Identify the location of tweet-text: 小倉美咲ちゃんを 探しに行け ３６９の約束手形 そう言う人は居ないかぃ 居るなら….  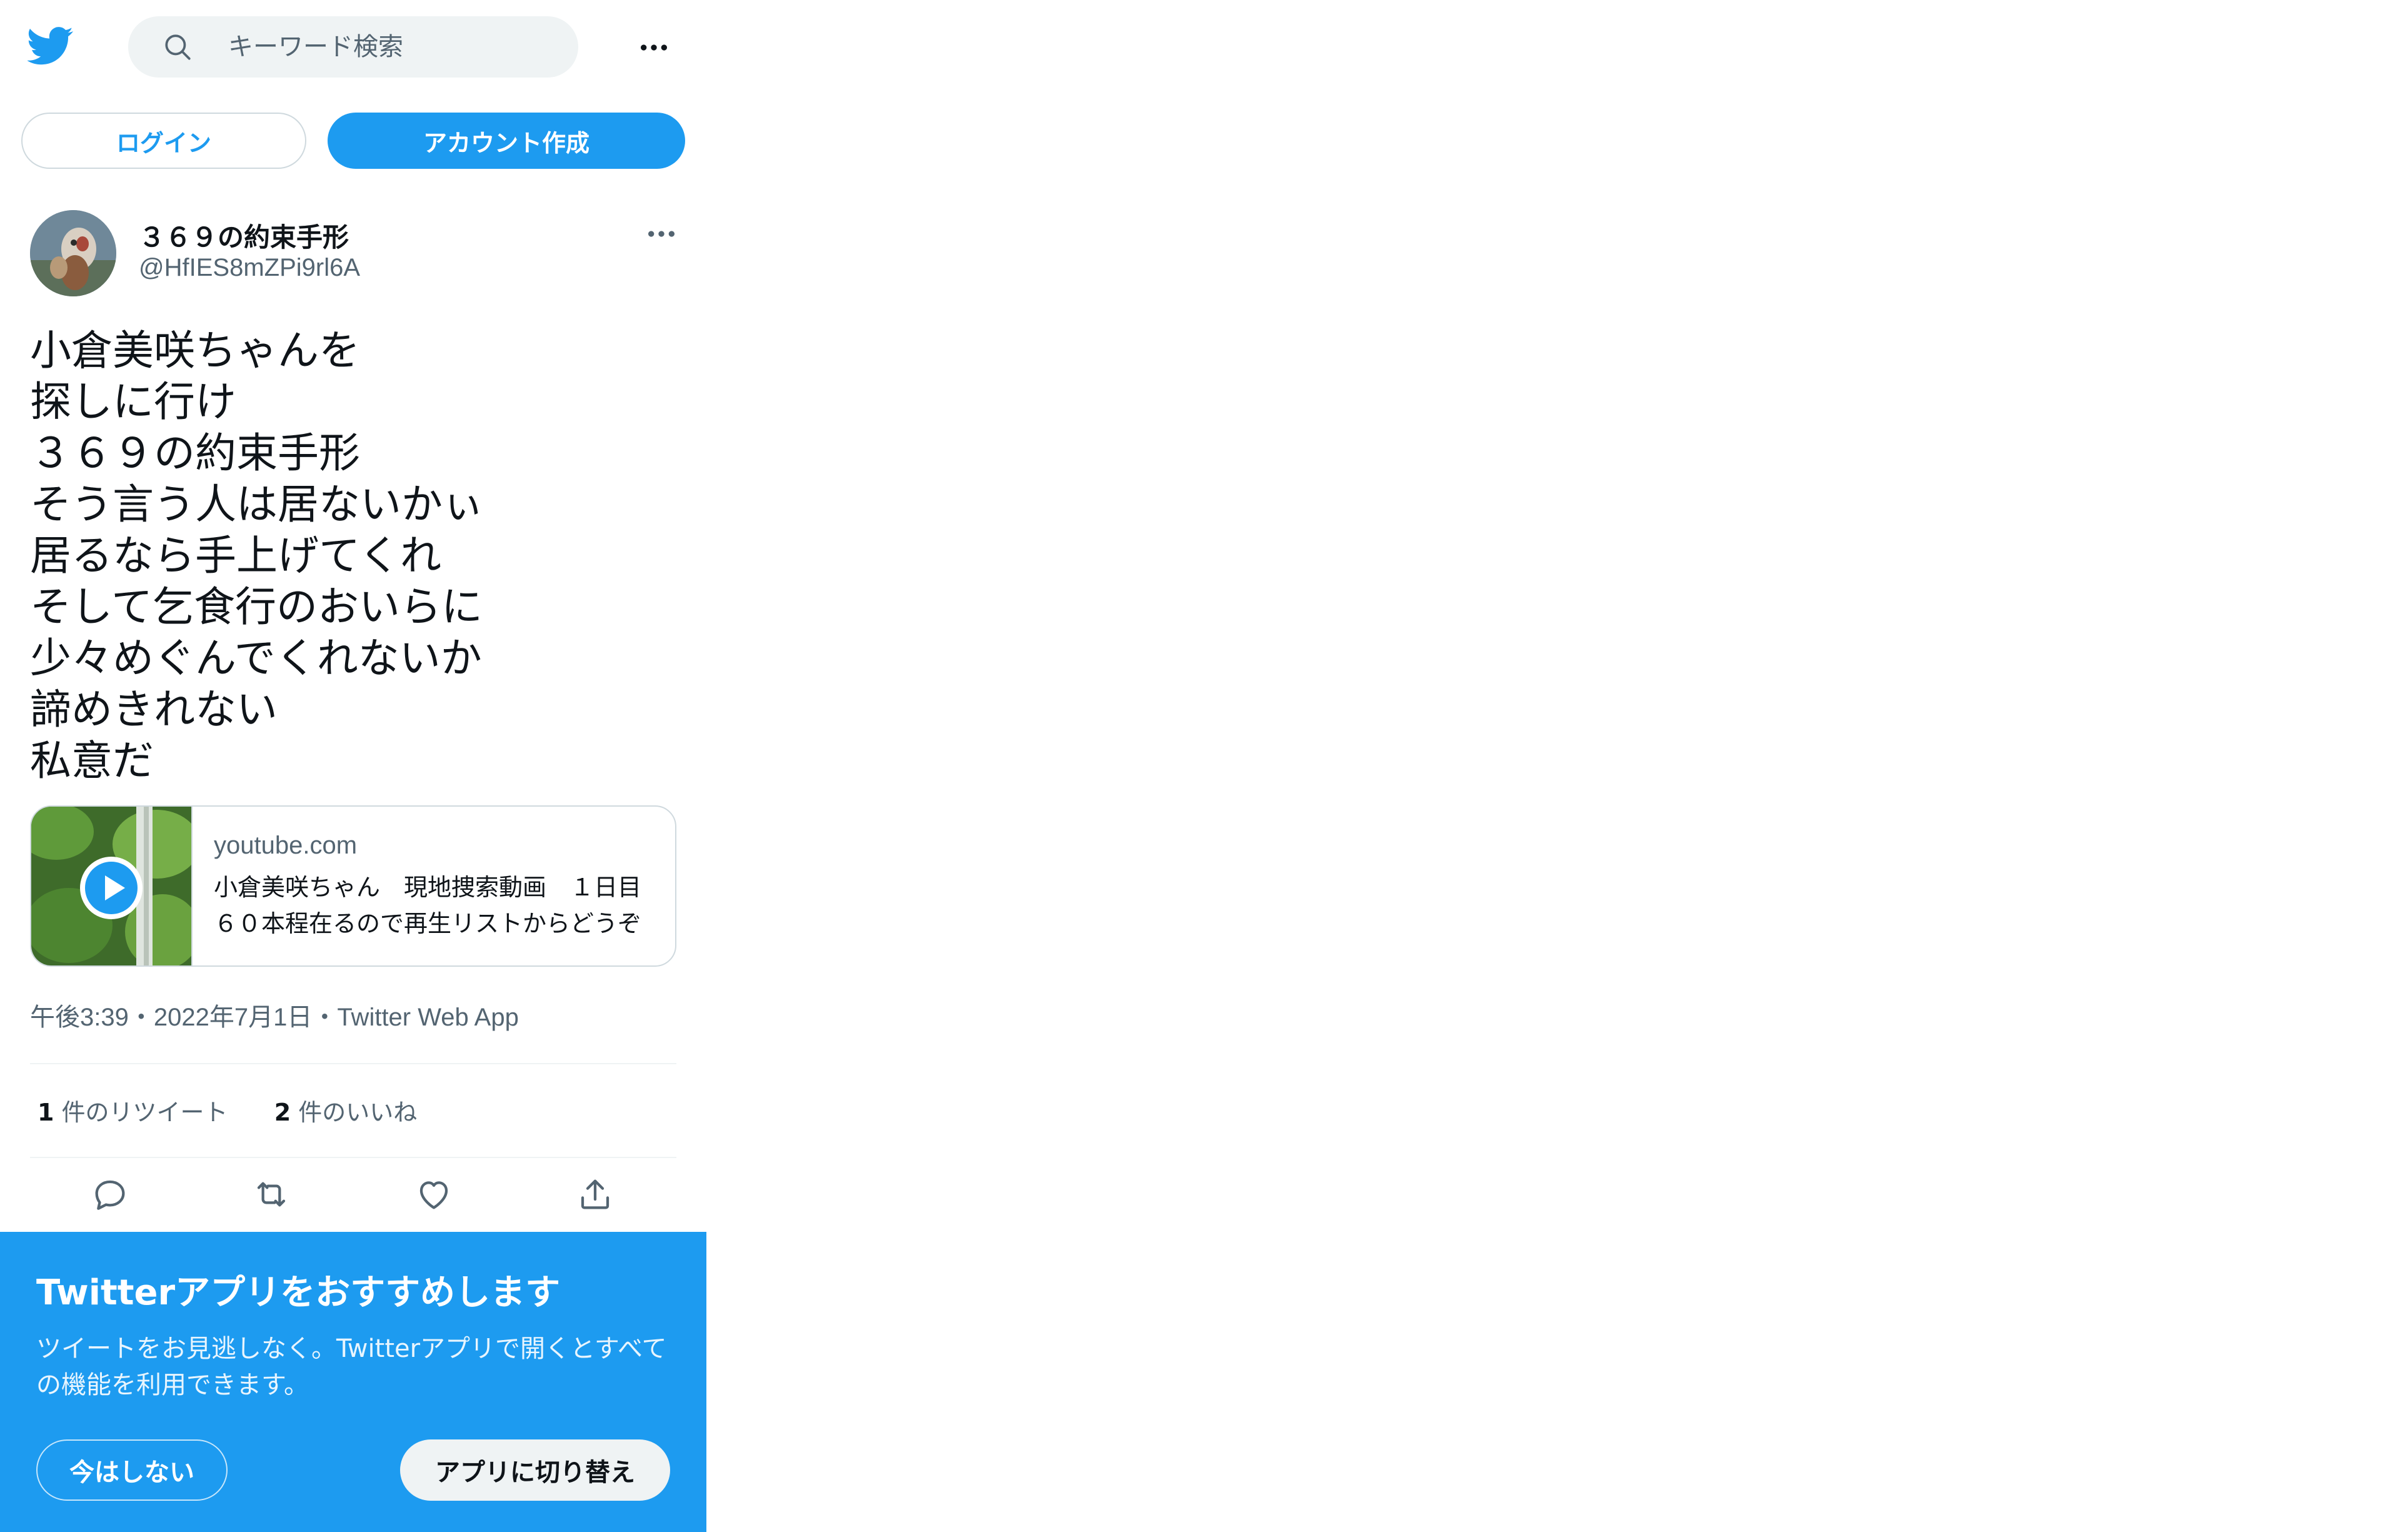
(355, 556).